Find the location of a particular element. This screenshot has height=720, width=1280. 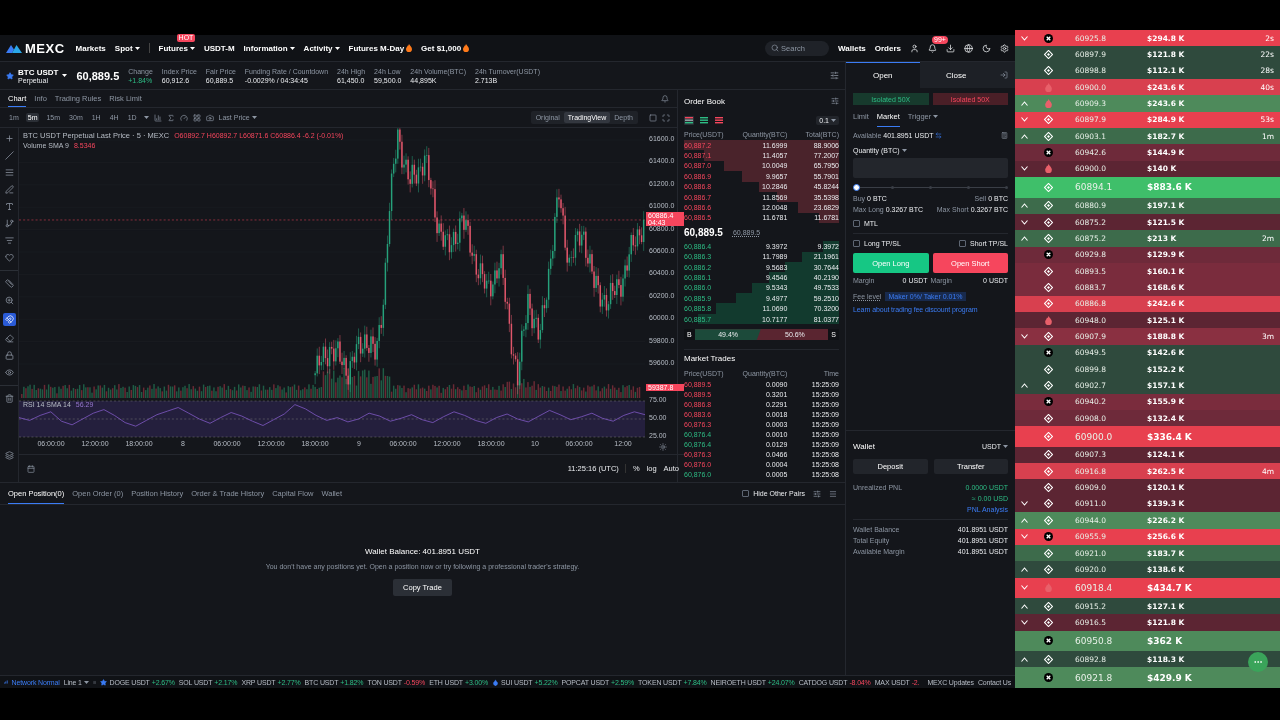

crosshair-icon is located at coordinates (9, 138).